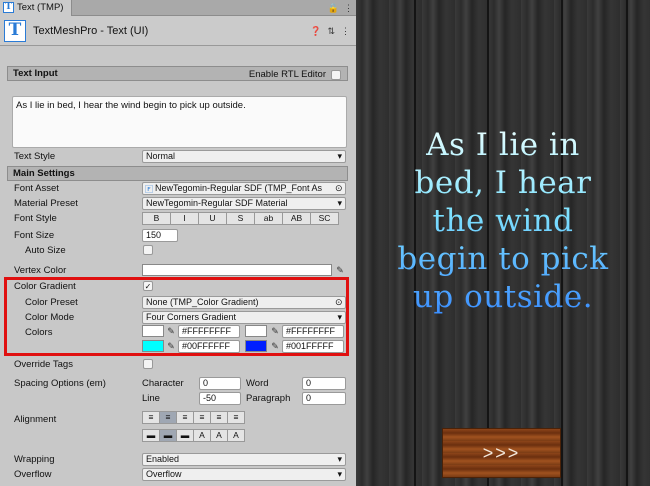 The image size is (650, 486). What do you see at coordinates (153, 331) in the screenshot?
I see `top-left-color-swatch` at bounding box center [153, 331].